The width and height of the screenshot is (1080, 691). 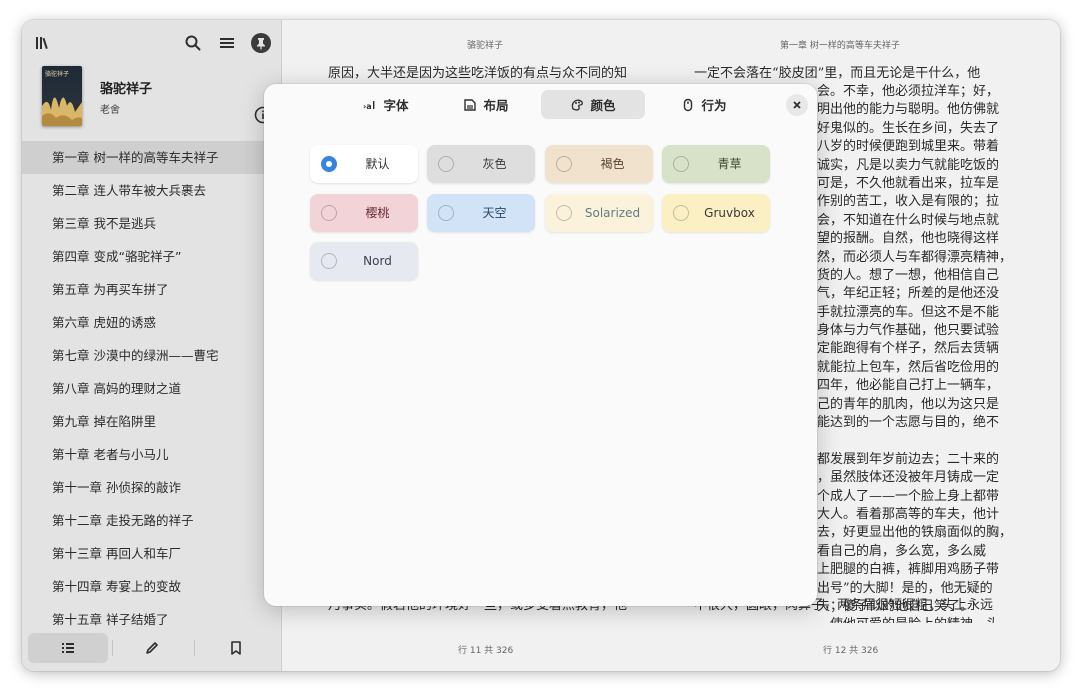 What do you see at coordinates (908, 478) in the screenshot?
I see `text-line: ，虽然肢体还没被年月铸成一定` at bounding box center [908, 478].